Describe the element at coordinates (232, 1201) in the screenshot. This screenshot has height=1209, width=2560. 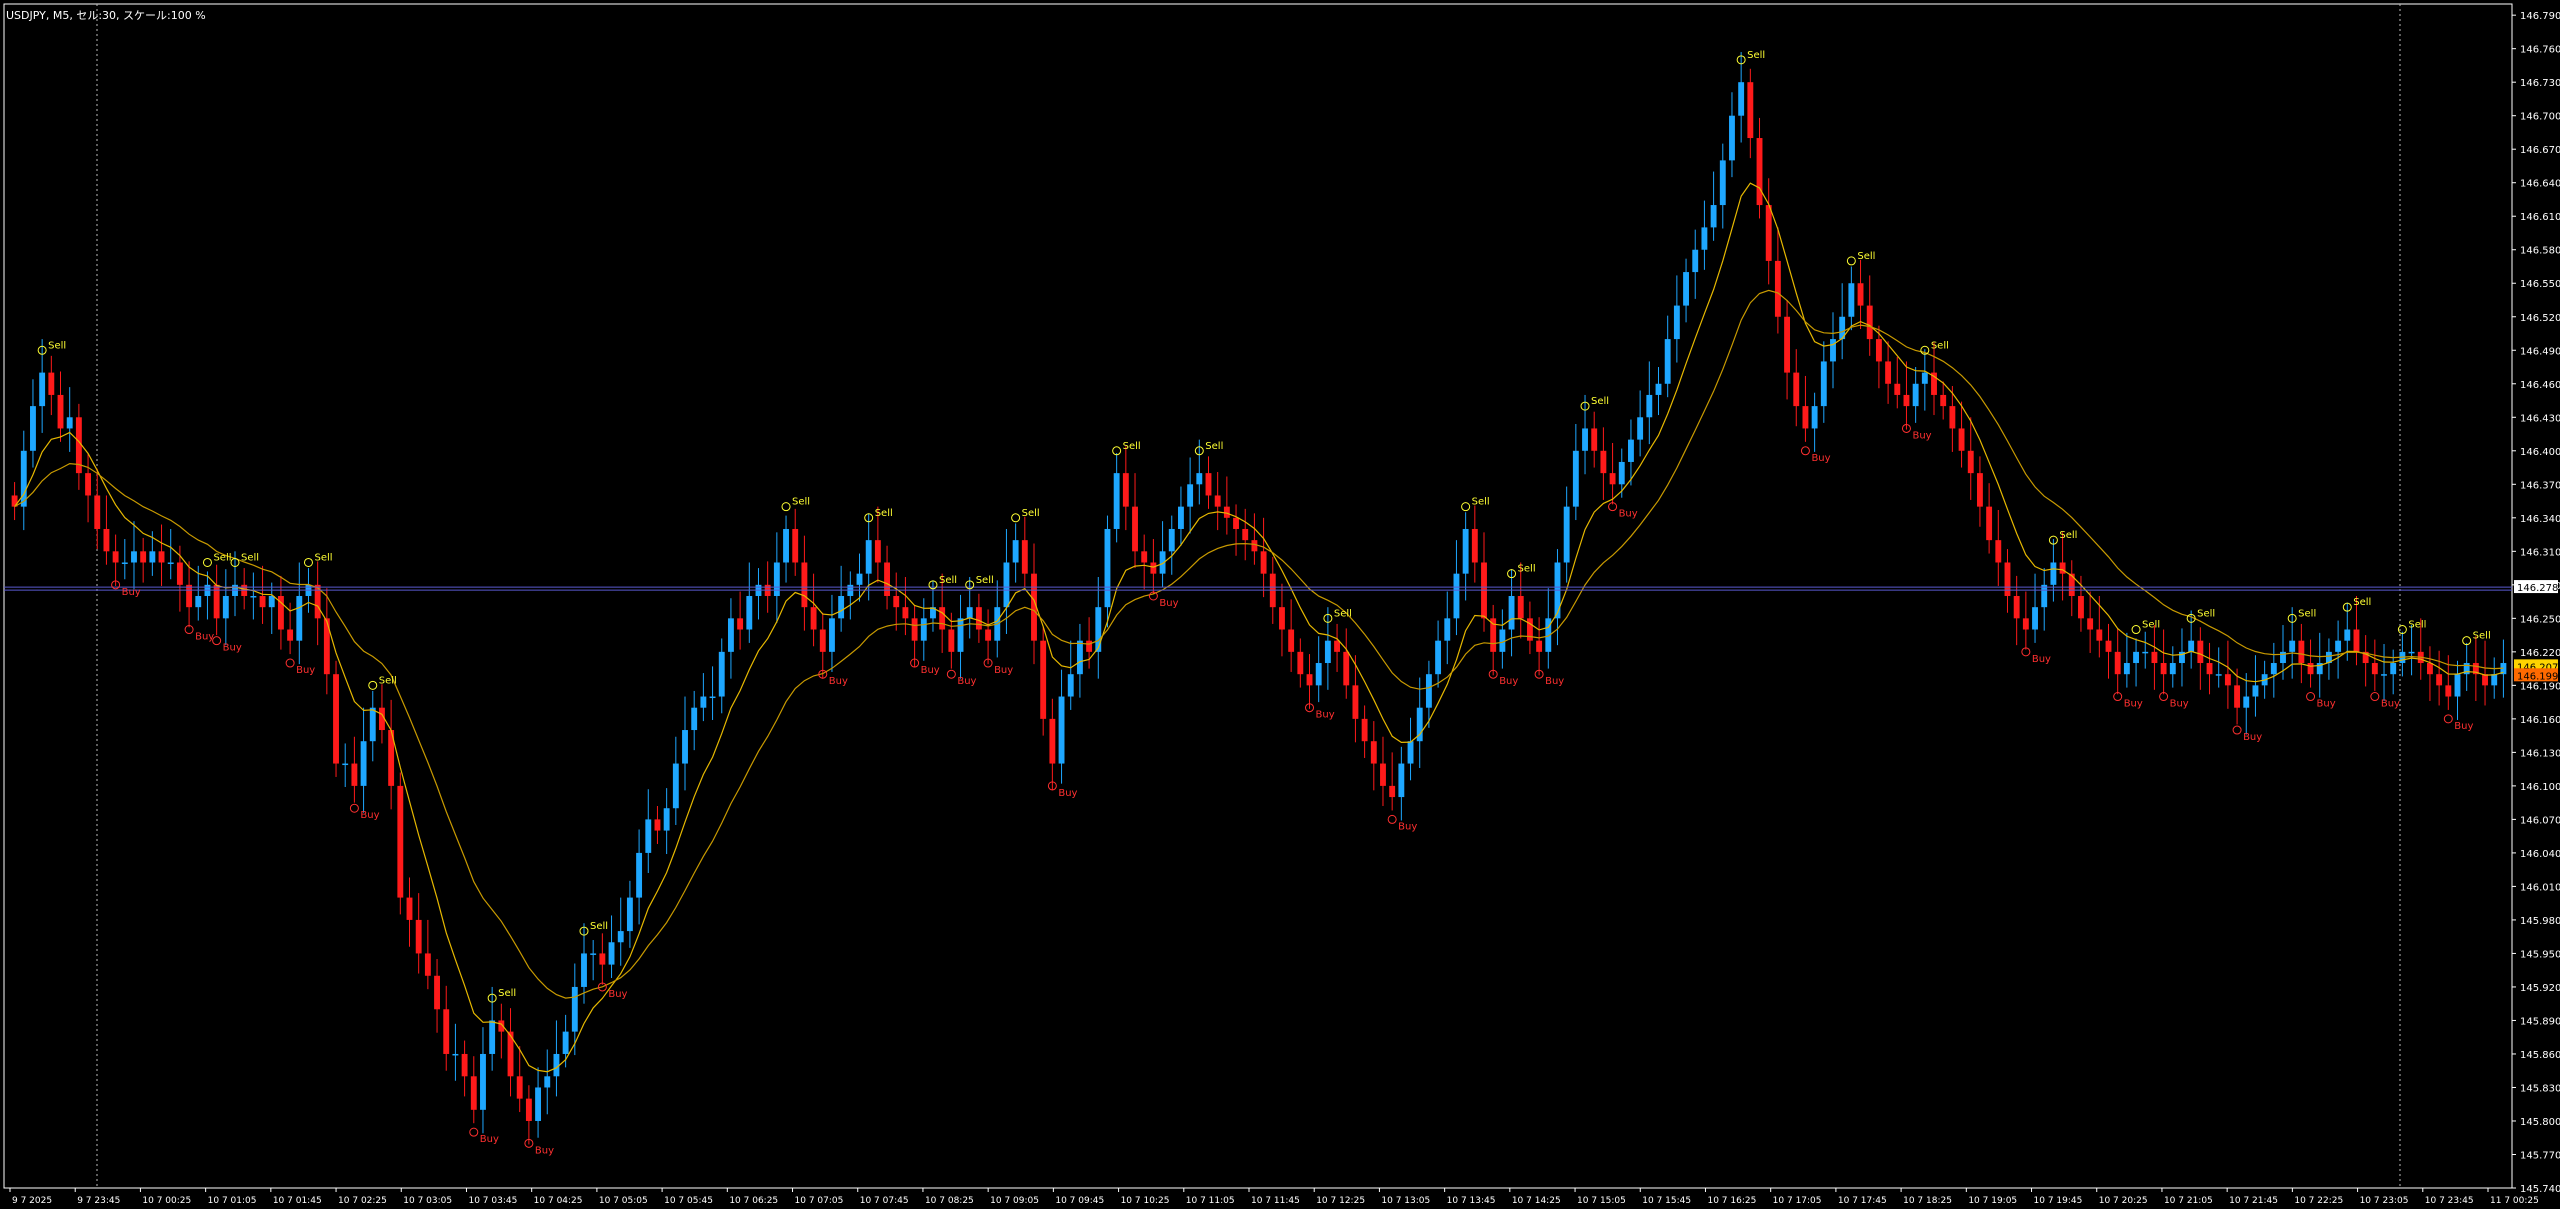
I see `time-label: 10 7 01:05` at that location.